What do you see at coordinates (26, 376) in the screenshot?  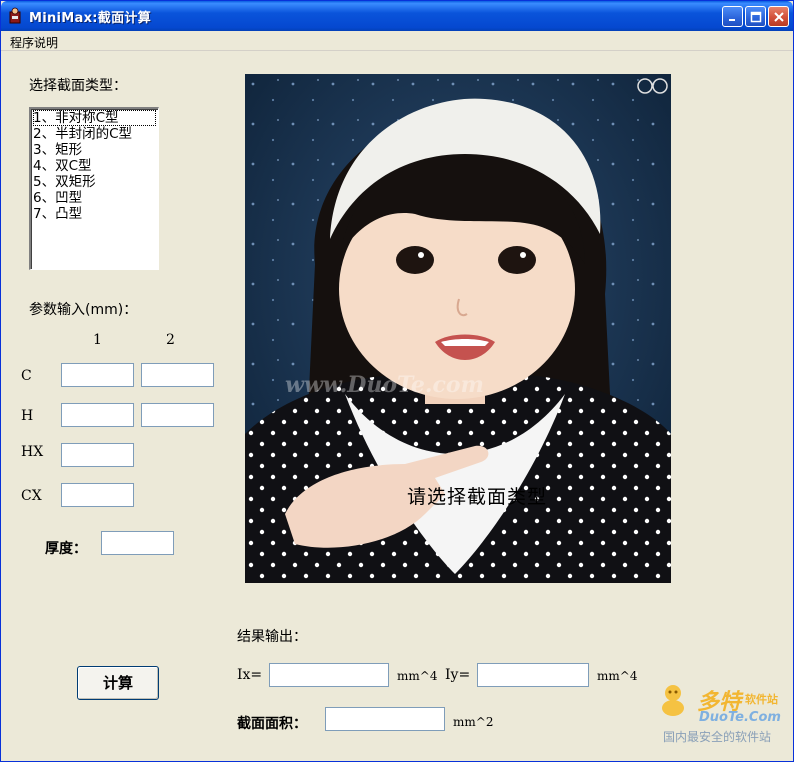 I see `row-label-c: C` at bounding box center [26, 376].